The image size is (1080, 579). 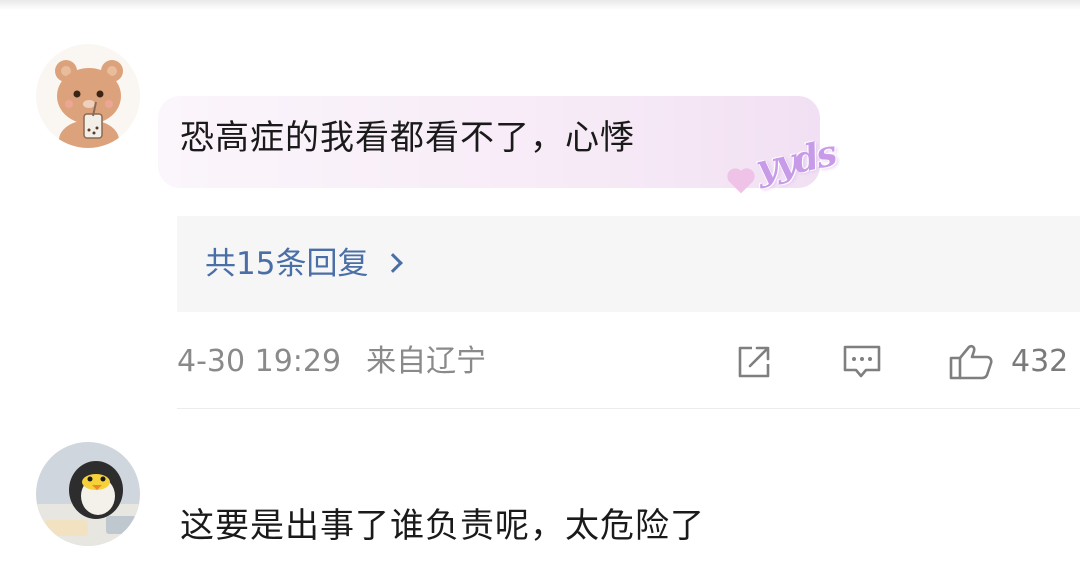 What do you see at coordinates (628, 362) in the screenshot?
I see `comment-meta-row: 4-30 19:29 来自辽宁 432` at bounding box center [628, 362].